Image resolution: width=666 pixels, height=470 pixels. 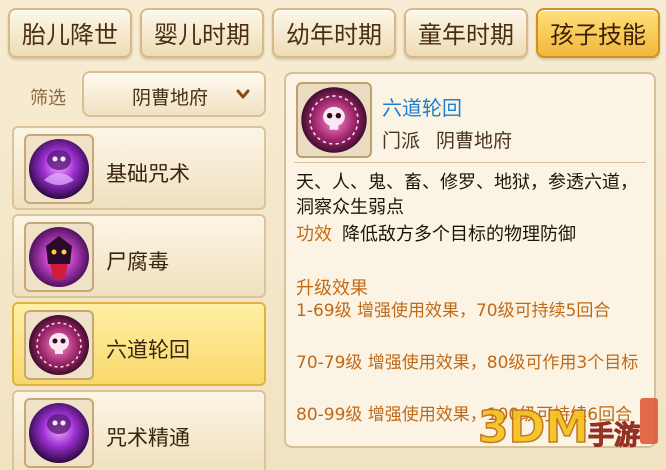 I want to click on chevron-down-icon, so click(x=243, y=94).